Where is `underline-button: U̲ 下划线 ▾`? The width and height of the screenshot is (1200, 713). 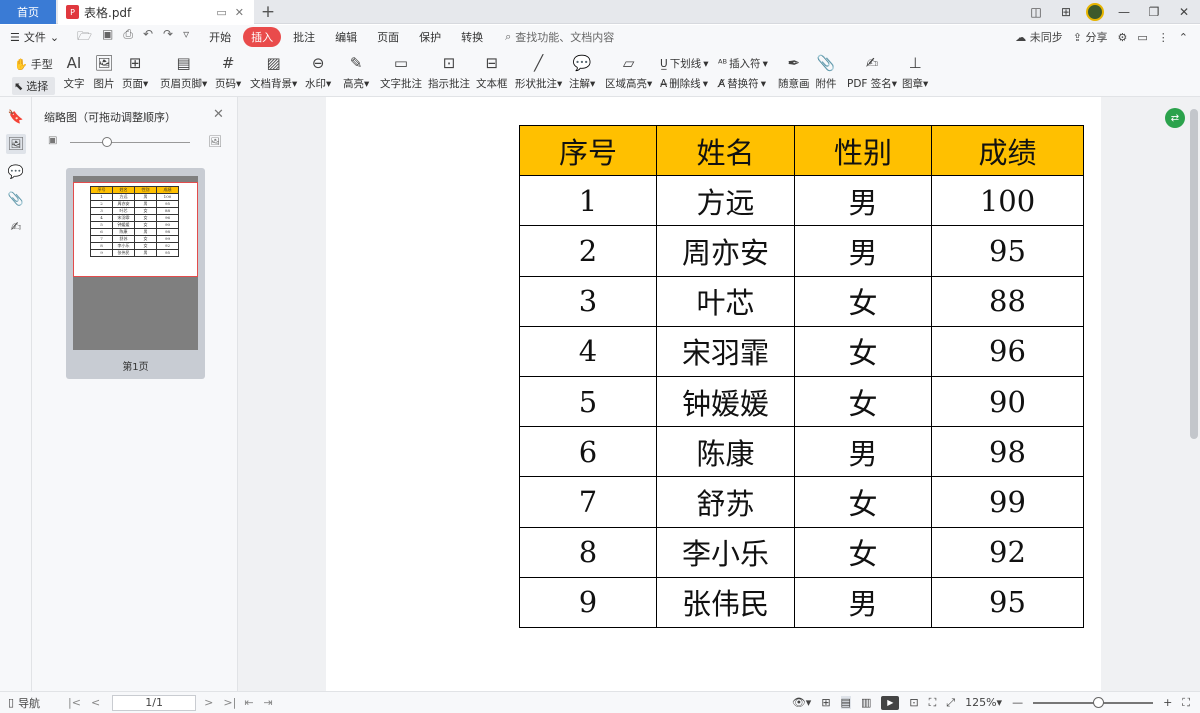 underline-button: U̲ 下划线 ▾ is located at coordinates (684, 63).